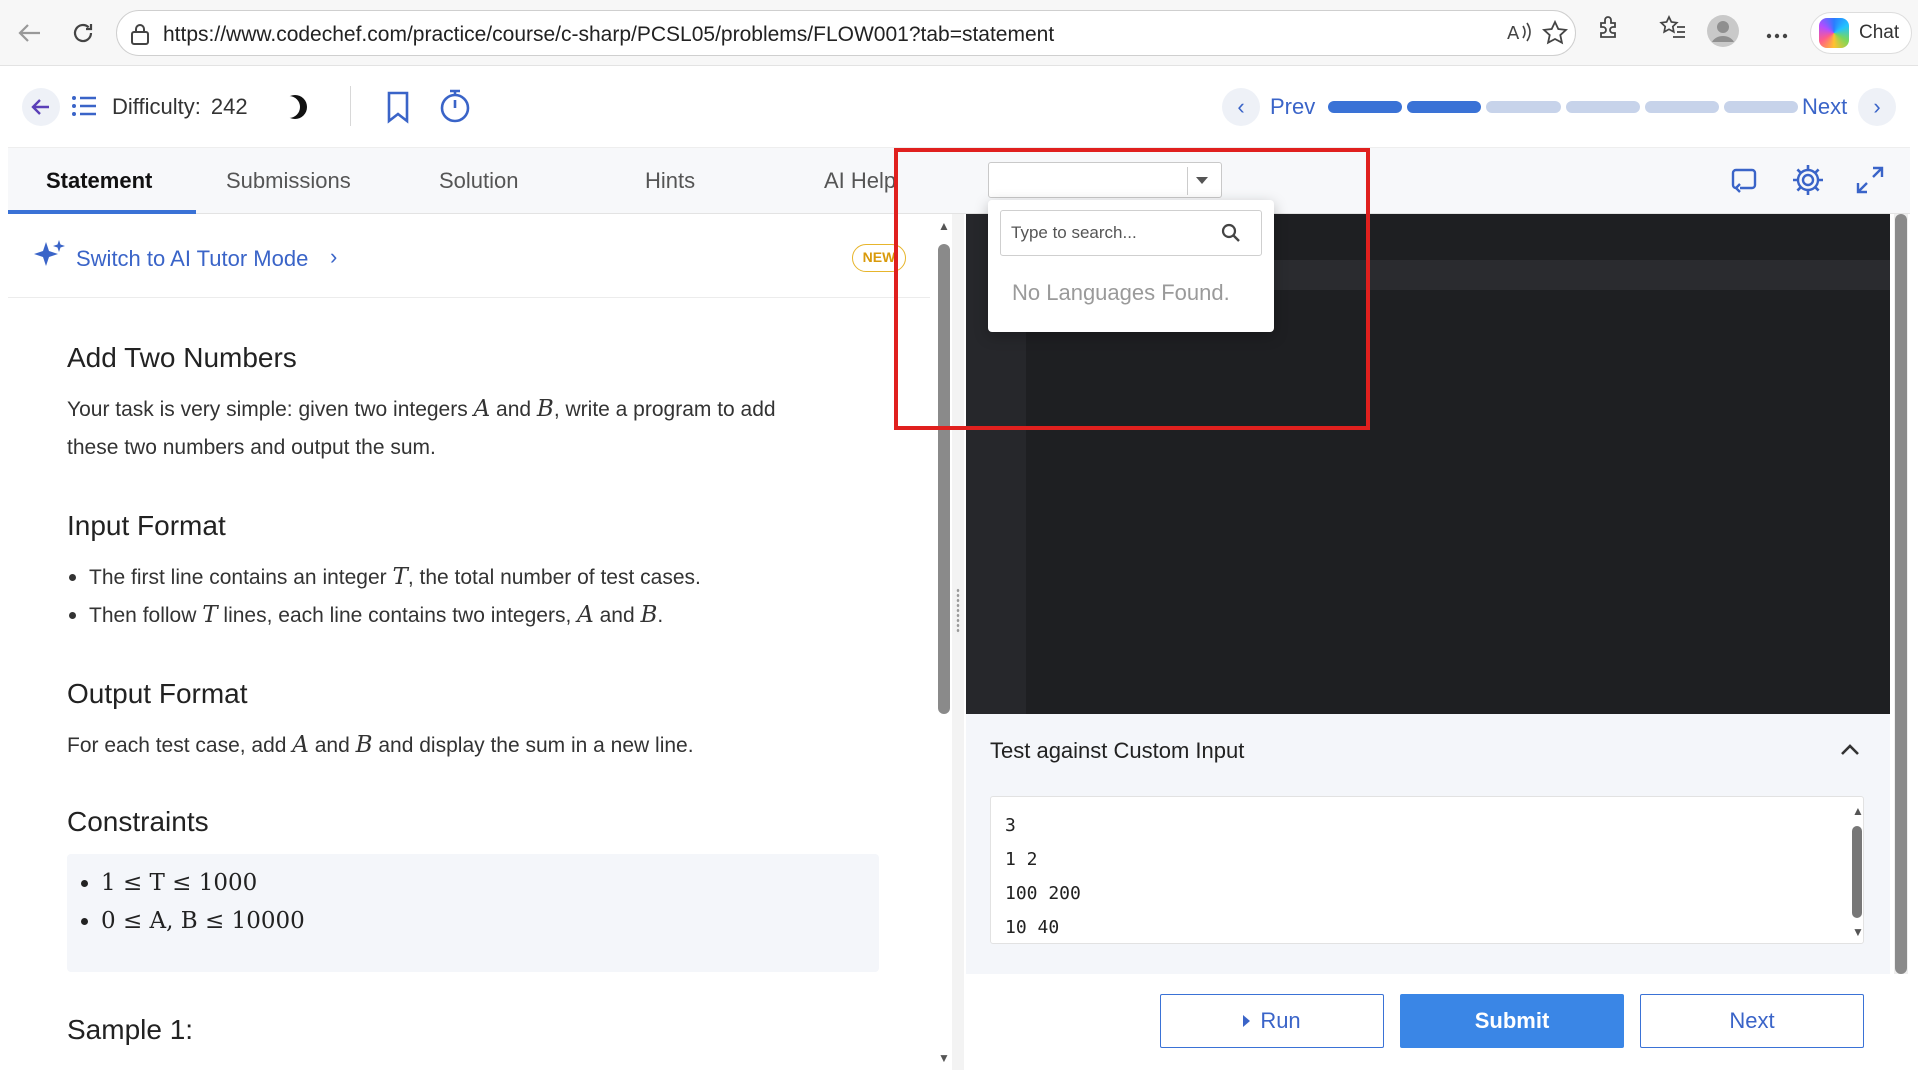  Describe the element at coordinates (288, 181) in the screenshot. I see `tab-submissions: Submissions` at that location.